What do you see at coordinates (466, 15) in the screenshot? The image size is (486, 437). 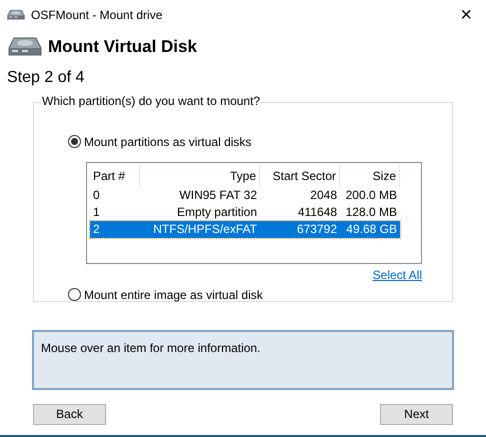 I see `close-button: ×` at bounding box center [466, 15].